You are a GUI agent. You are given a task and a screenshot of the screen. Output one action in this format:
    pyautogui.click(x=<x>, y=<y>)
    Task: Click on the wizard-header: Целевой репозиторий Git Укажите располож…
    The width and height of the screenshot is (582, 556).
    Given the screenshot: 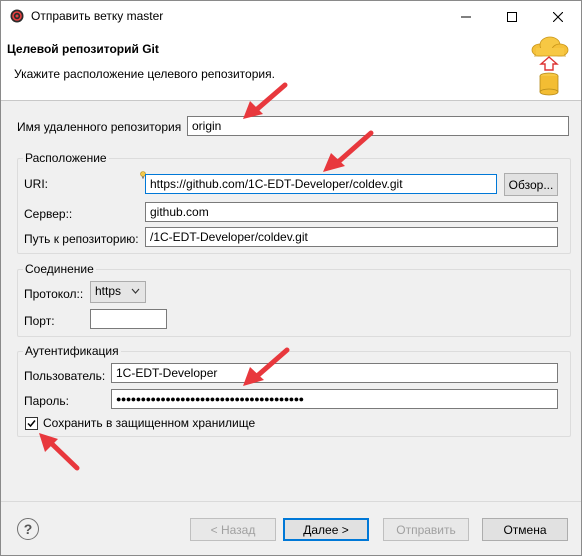 What is the action you would take?
    pyautogui.click(x=291, y=66)
    